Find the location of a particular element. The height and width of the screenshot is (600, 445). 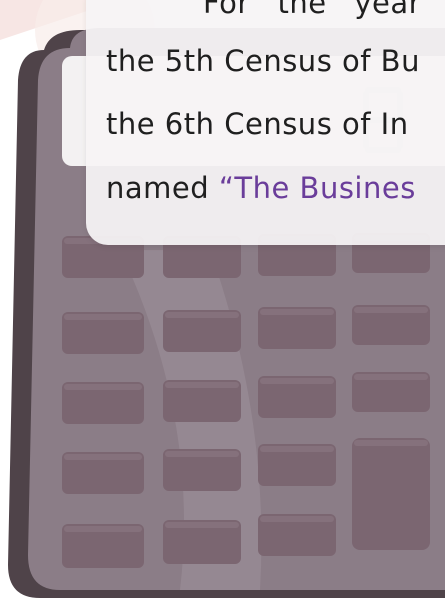

paragraph-line-2: the 5th Census of Bu is located at coordinates (263, 61).